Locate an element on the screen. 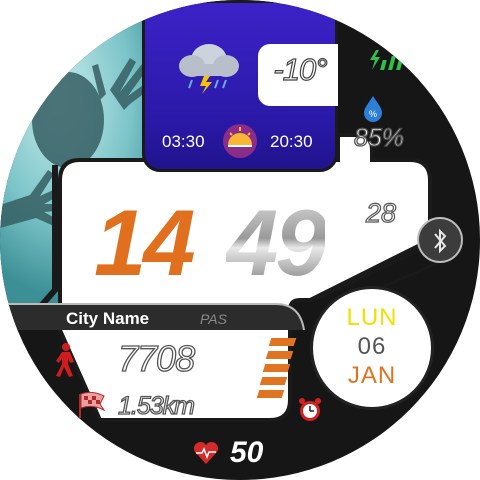 This screenshot has width=480, height=480. steps-value: 7708 is located at coordinates (156, 358).